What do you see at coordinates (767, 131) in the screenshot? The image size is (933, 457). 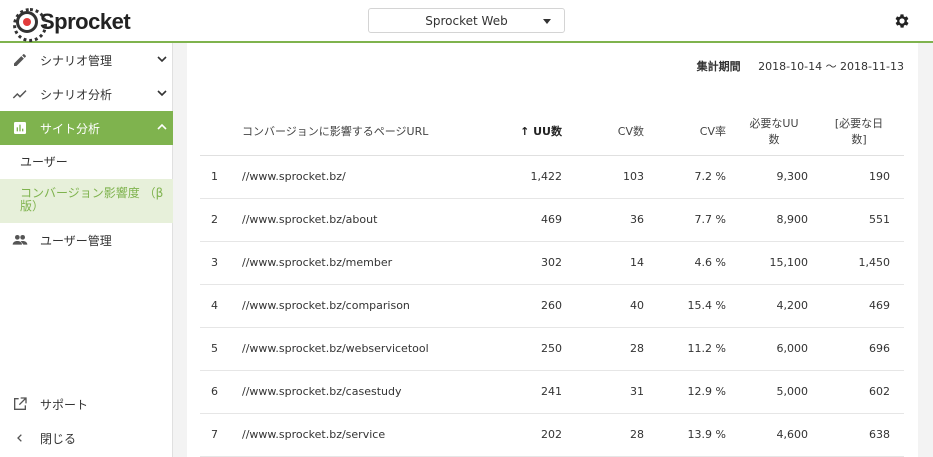 I see `col-header-required-uu: 必要なUU 数` at bounding box center [767, 131].